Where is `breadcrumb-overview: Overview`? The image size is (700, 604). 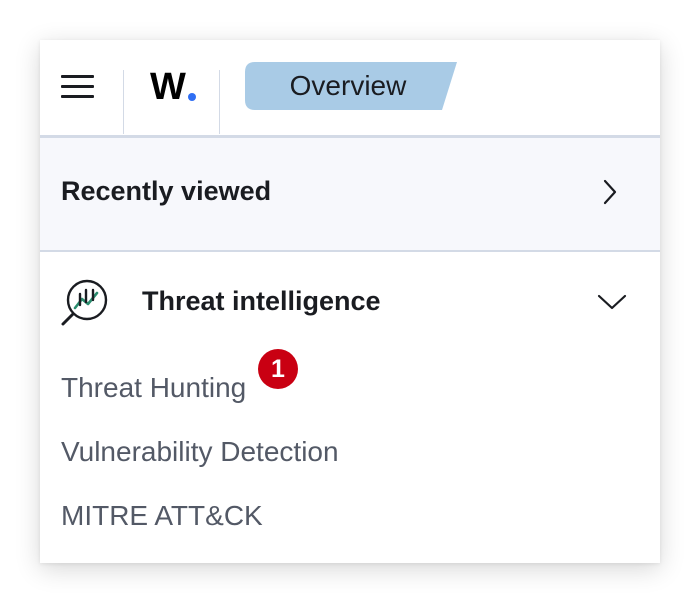
breadcrumb-overview: Overview is located at coordinates (351, 86).